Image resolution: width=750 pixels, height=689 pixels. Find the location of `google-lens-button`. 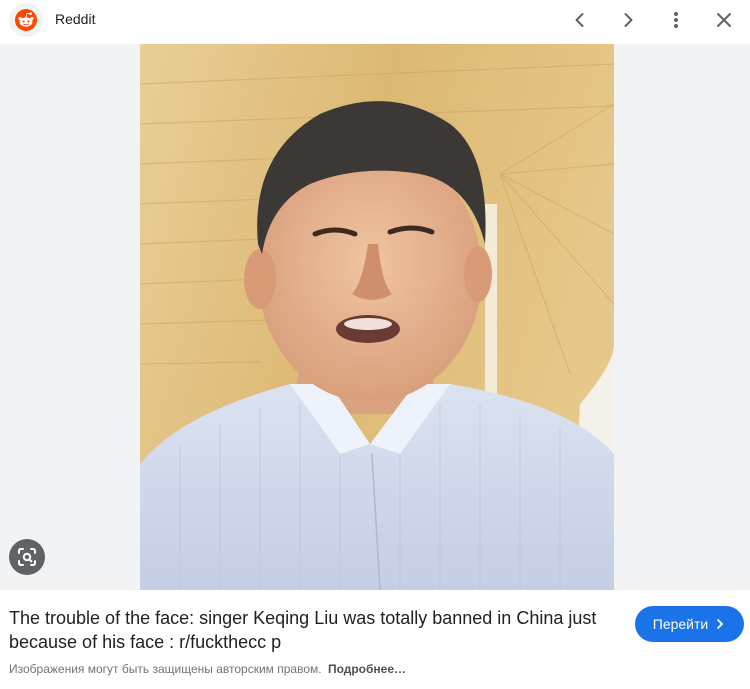

google-lens-button is located at coordinates (27, 557).